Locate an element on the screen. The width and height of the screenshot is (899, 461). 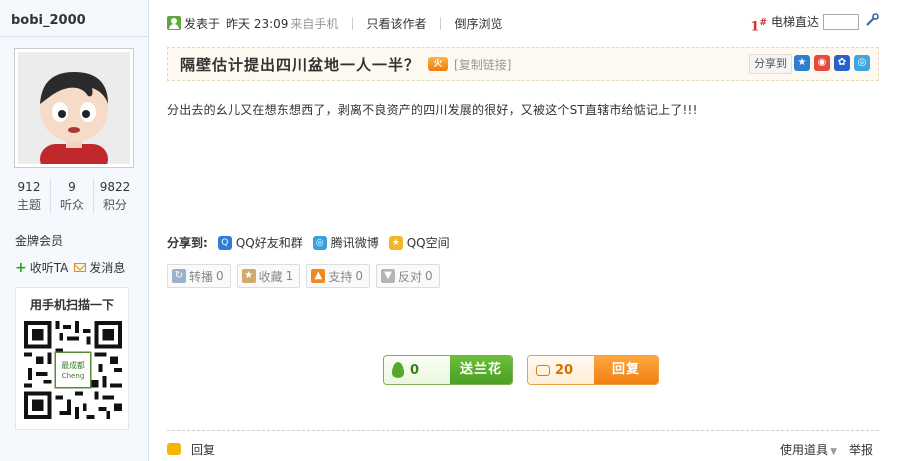
copy-link-button: [复制链接] is located at coordinates (482, 64).